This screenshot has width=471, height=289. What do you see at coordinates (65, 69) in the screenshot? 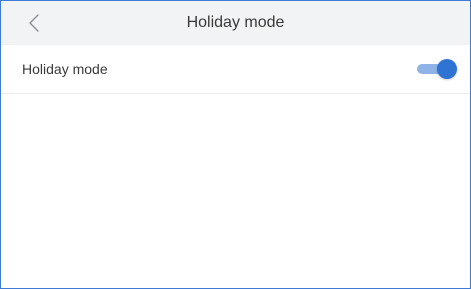
I see `holiday-mode-label: Holiday mode` at bounding box center [65, 69].